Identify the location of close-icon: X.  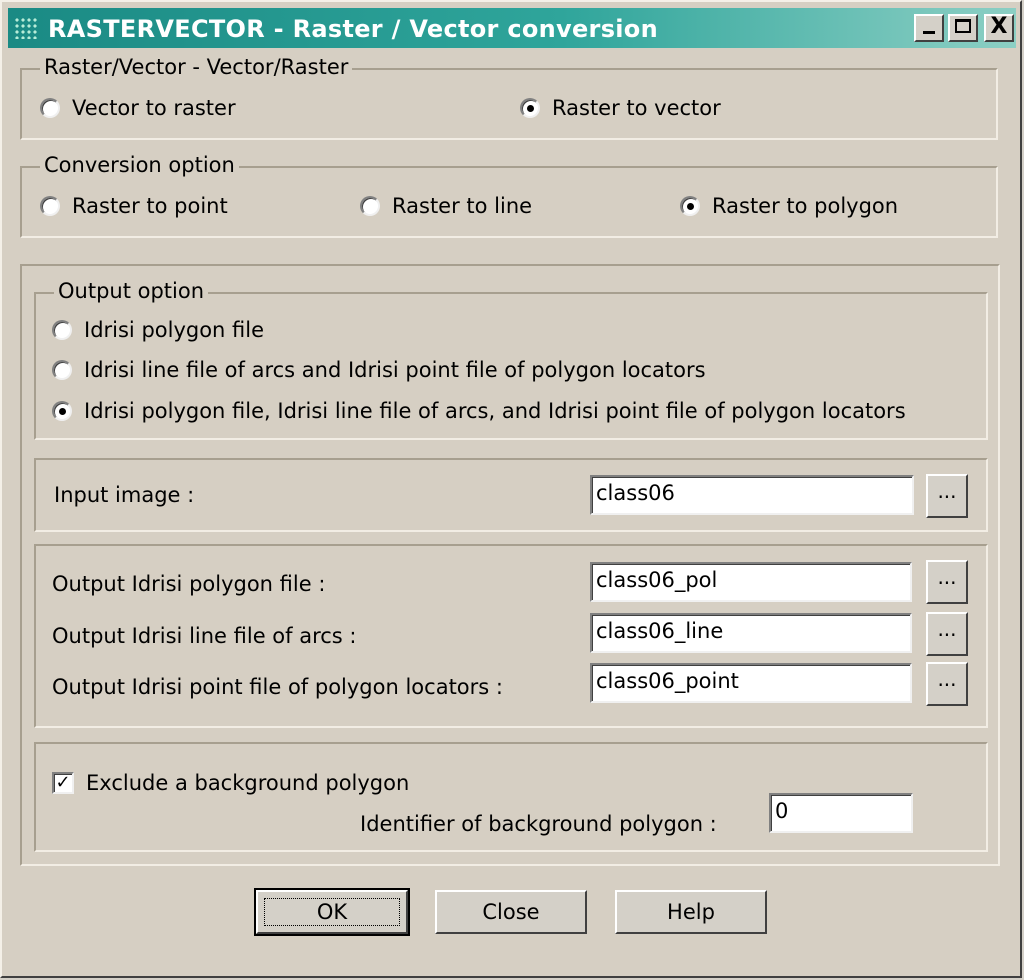
(999, 26).